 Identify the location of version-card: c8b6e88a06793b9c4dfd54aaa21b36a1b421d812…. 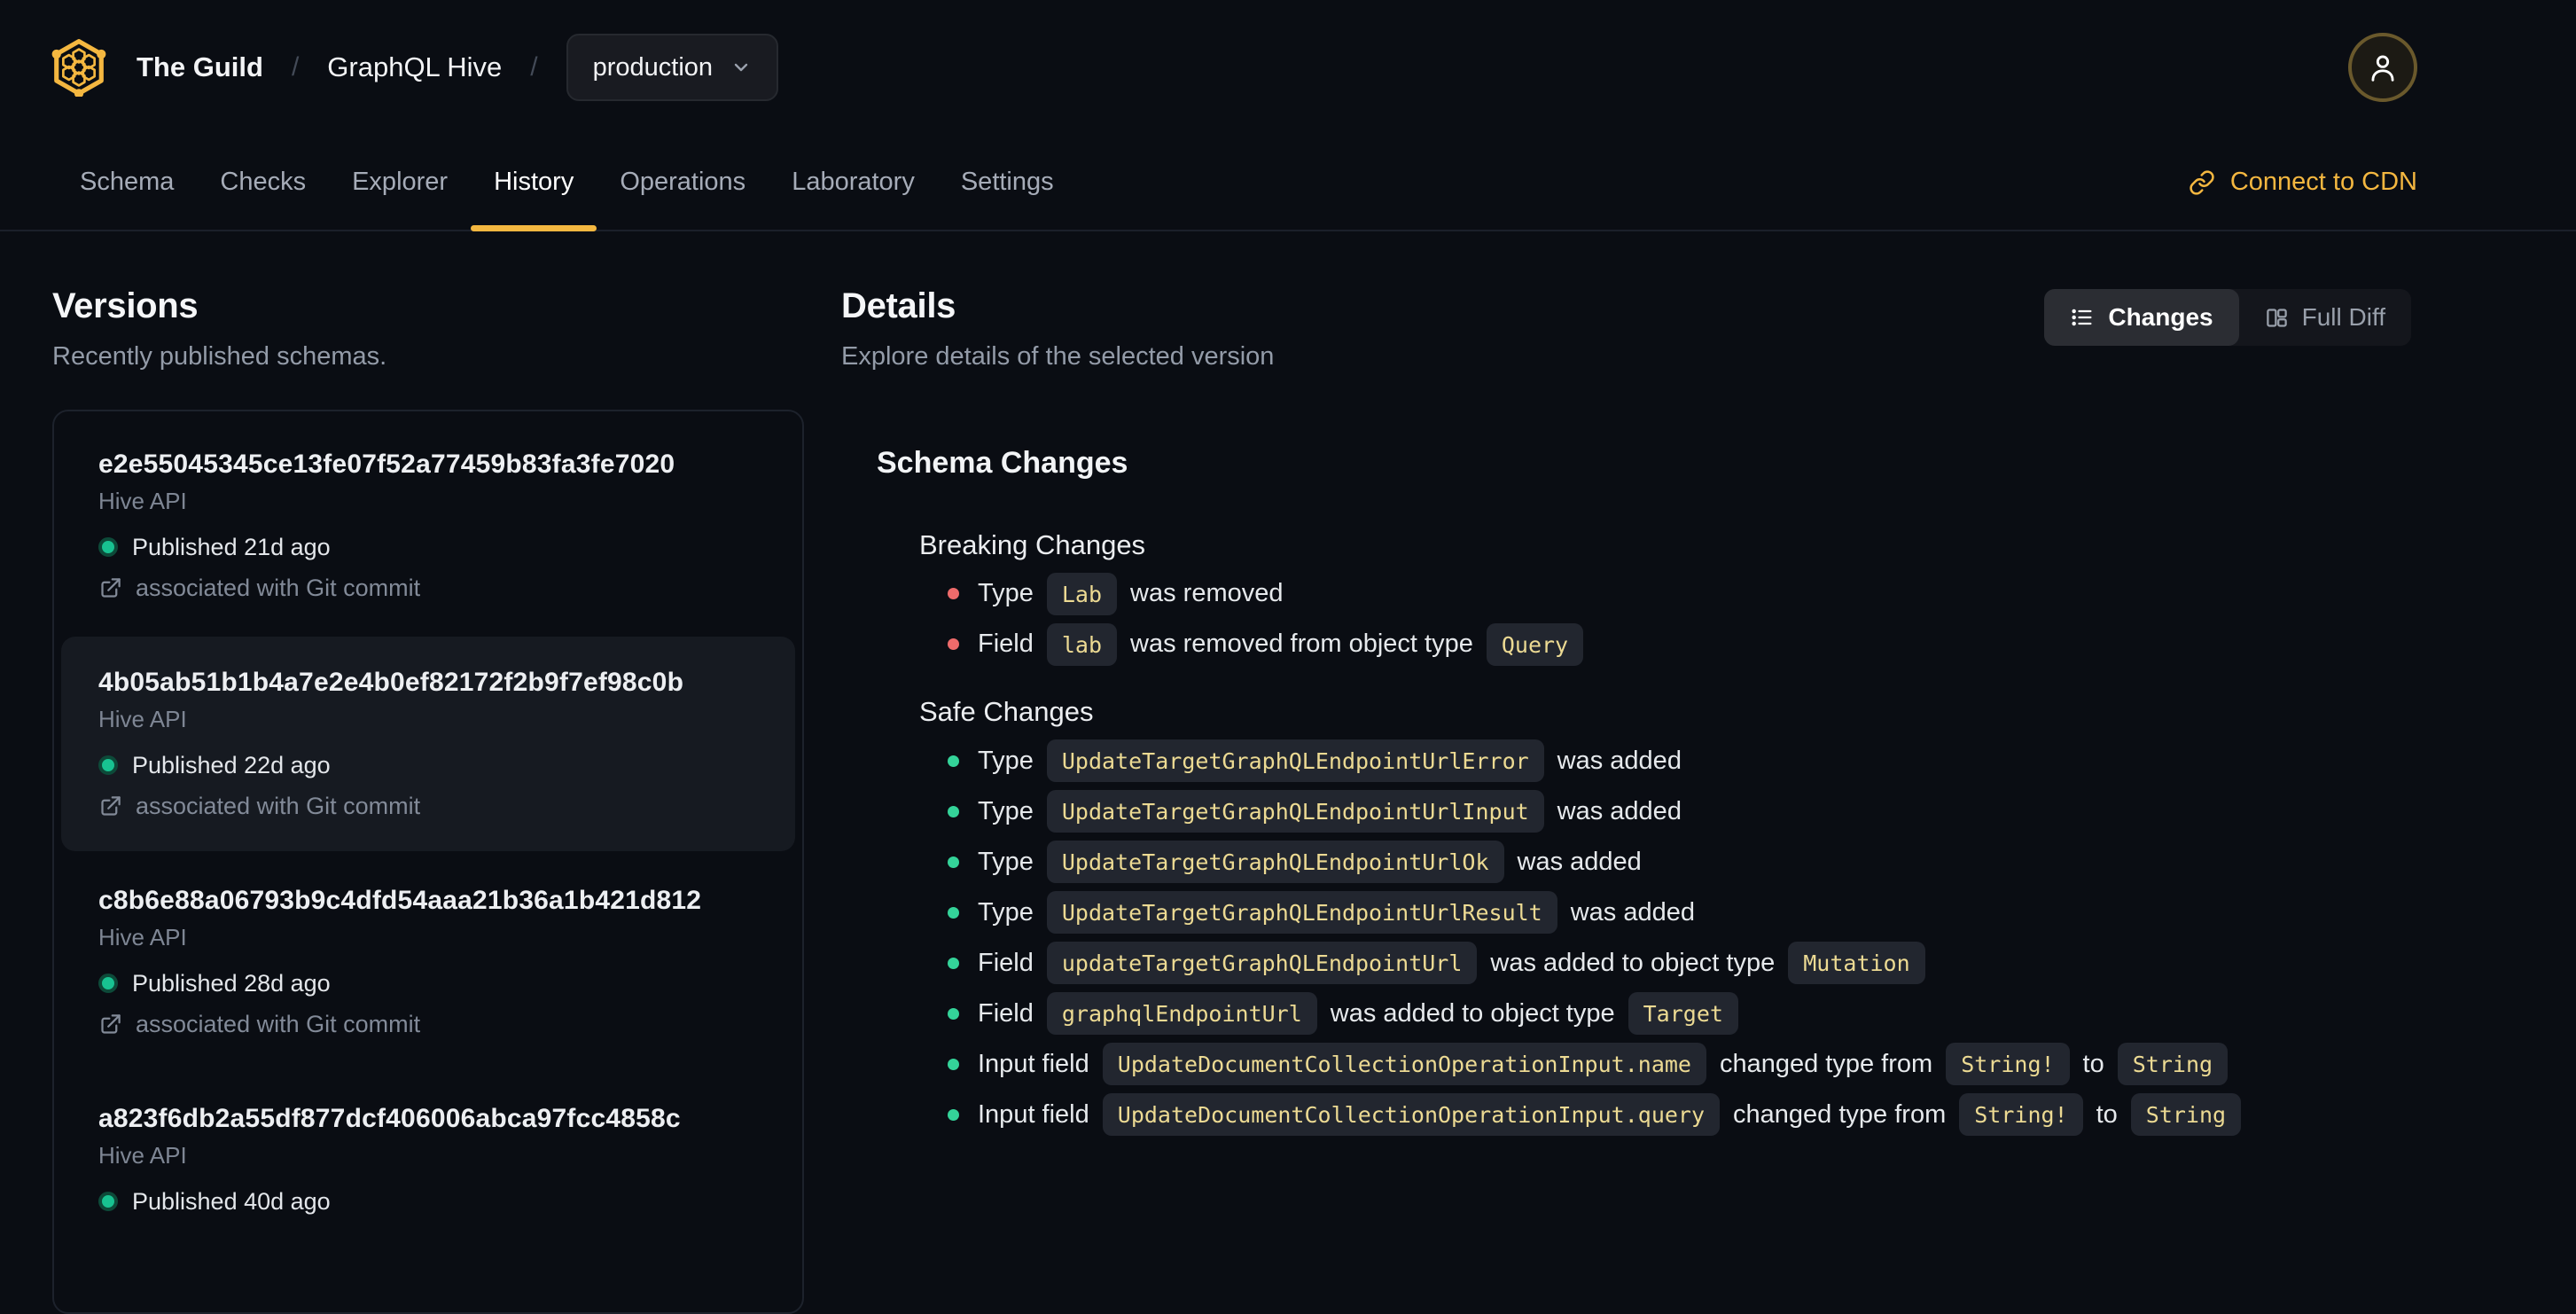
(428, 962).